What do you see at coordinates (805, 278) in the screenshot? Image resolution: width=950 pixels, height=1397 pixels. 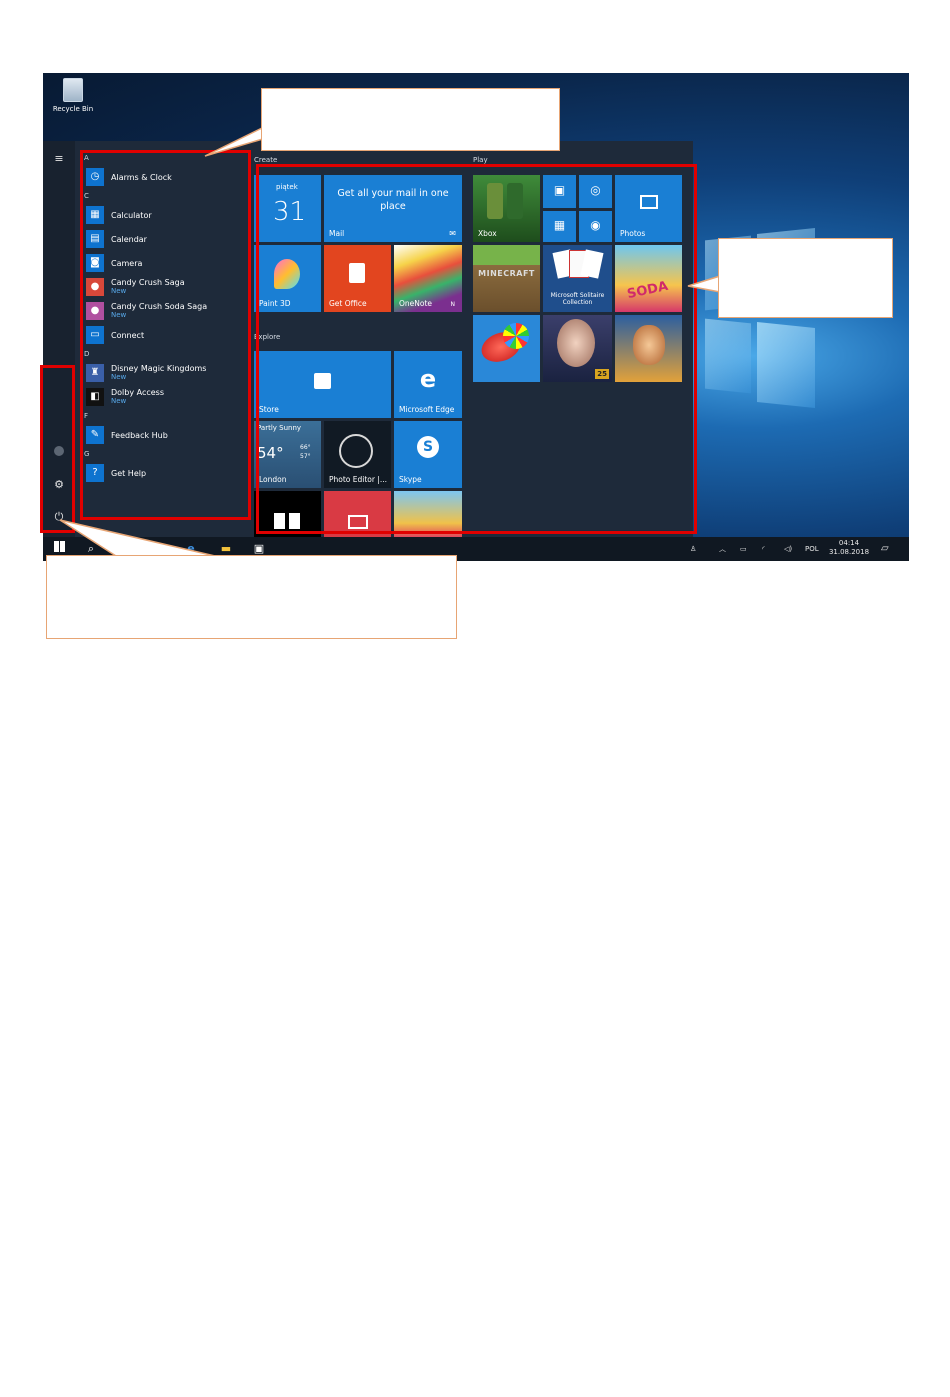 I see `callout-tiles` at bounding box center [805, 278].